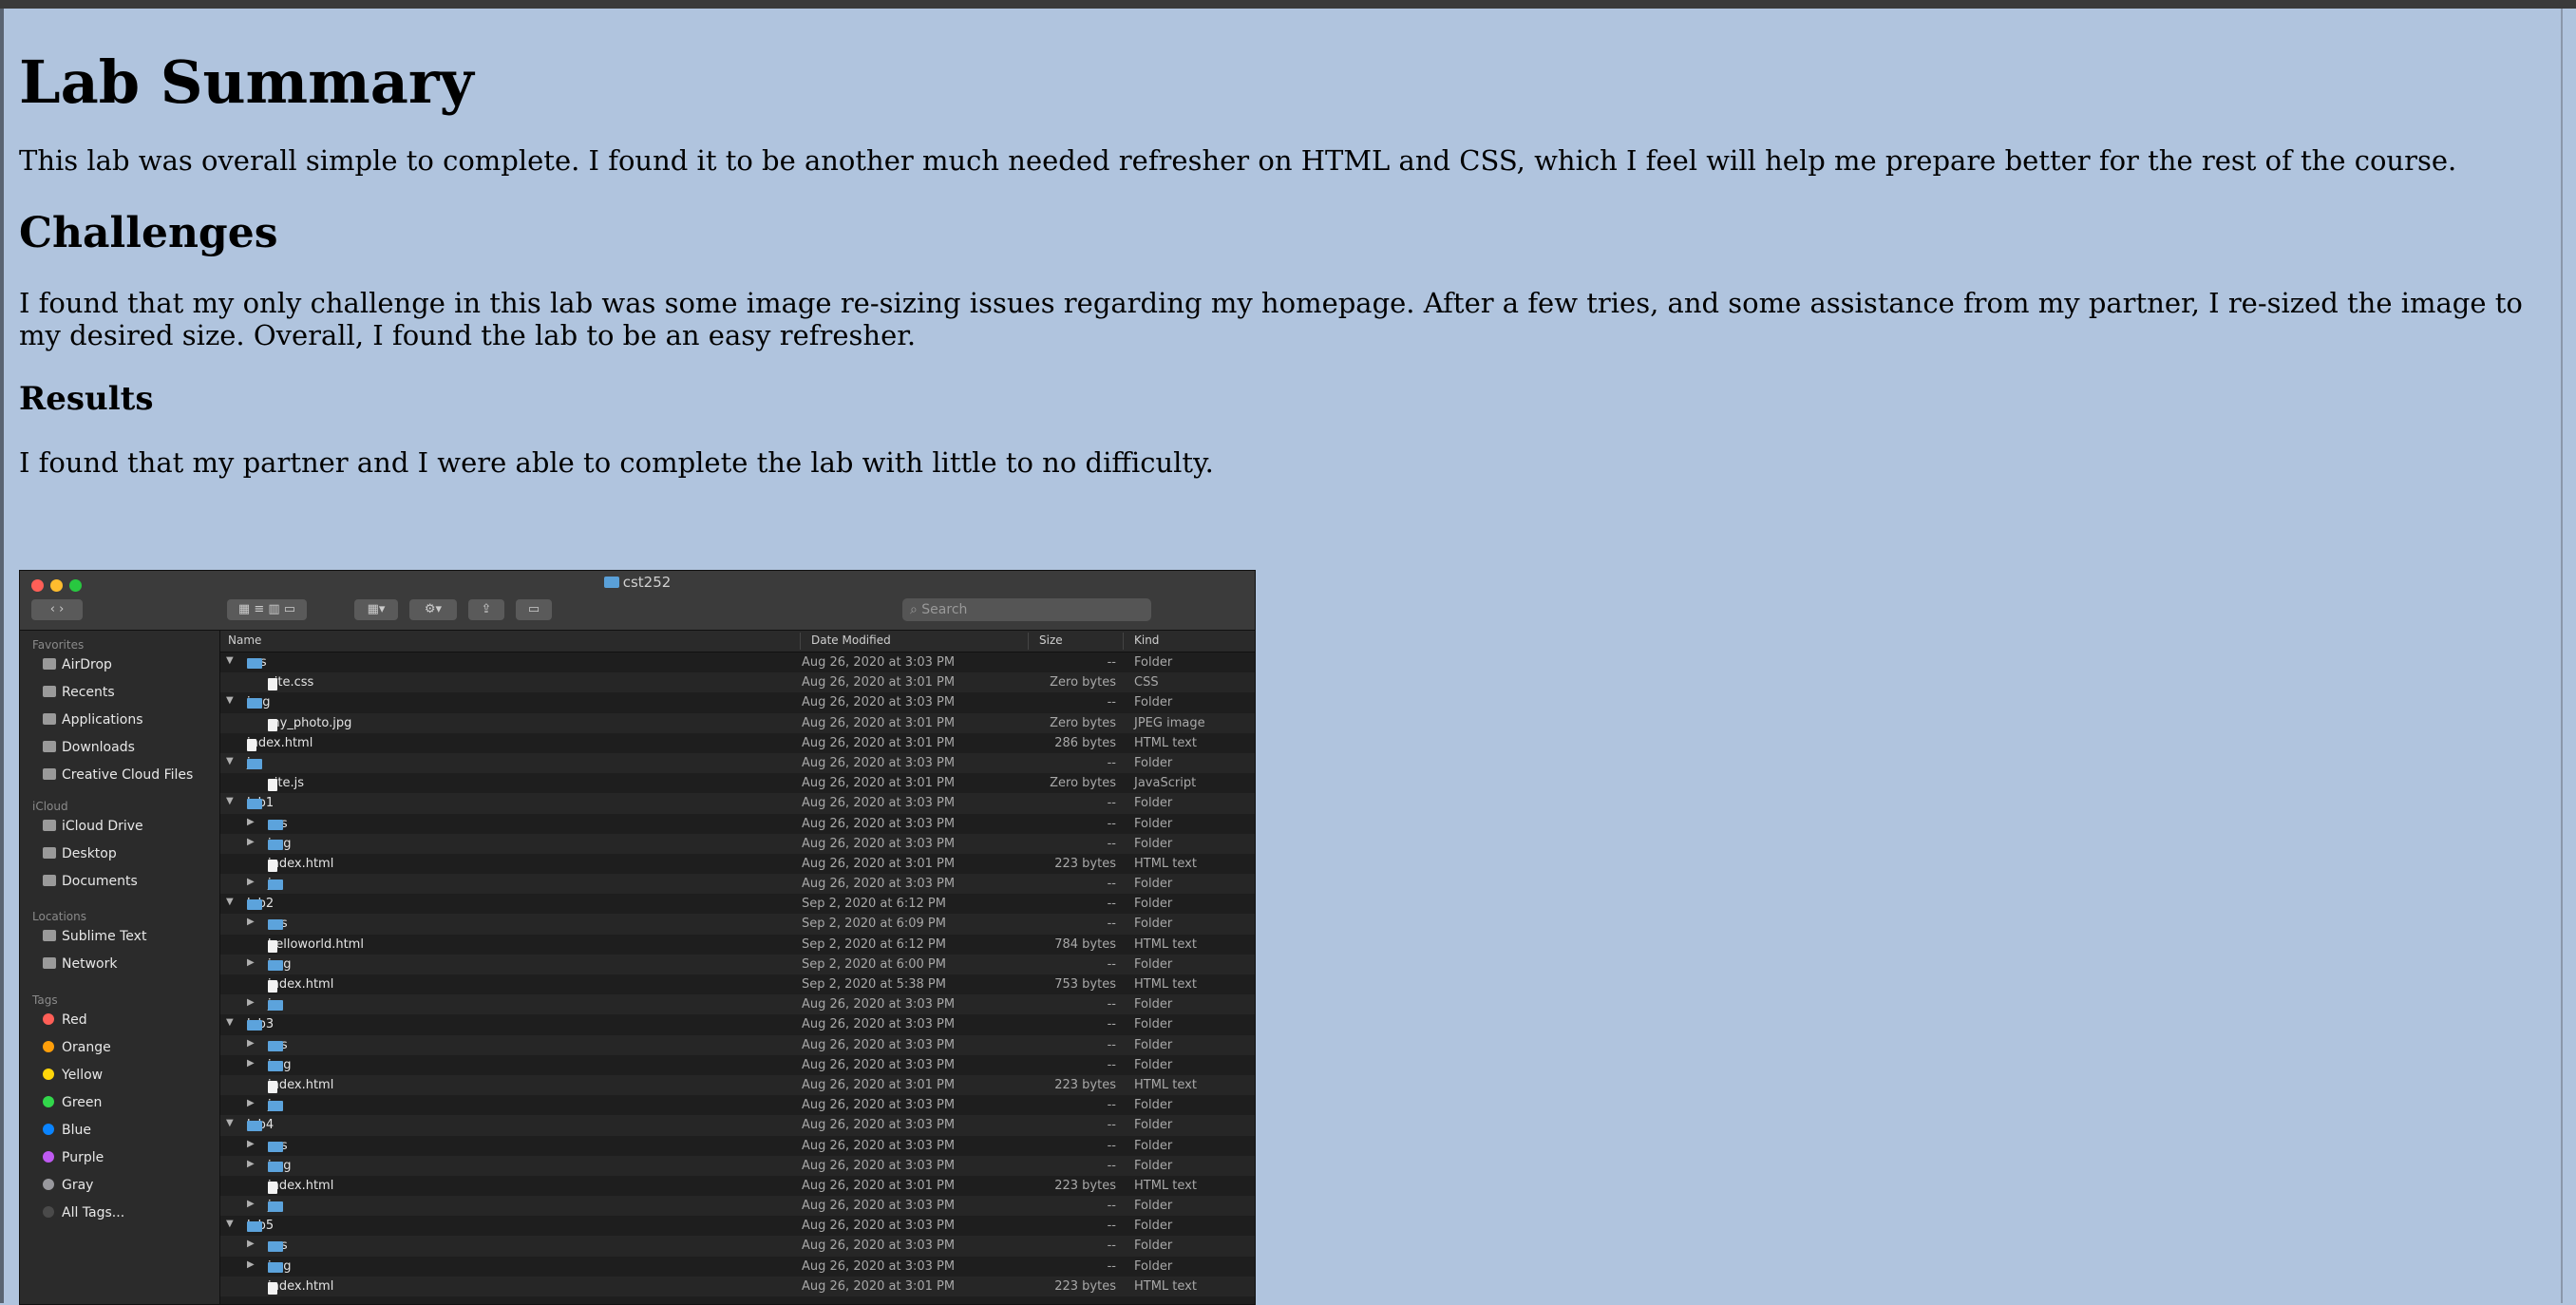  What do you see at coordinates (316, 944) in the screenshot?
I see `file-name: helloworld.html` at bounding box center [316, 944].